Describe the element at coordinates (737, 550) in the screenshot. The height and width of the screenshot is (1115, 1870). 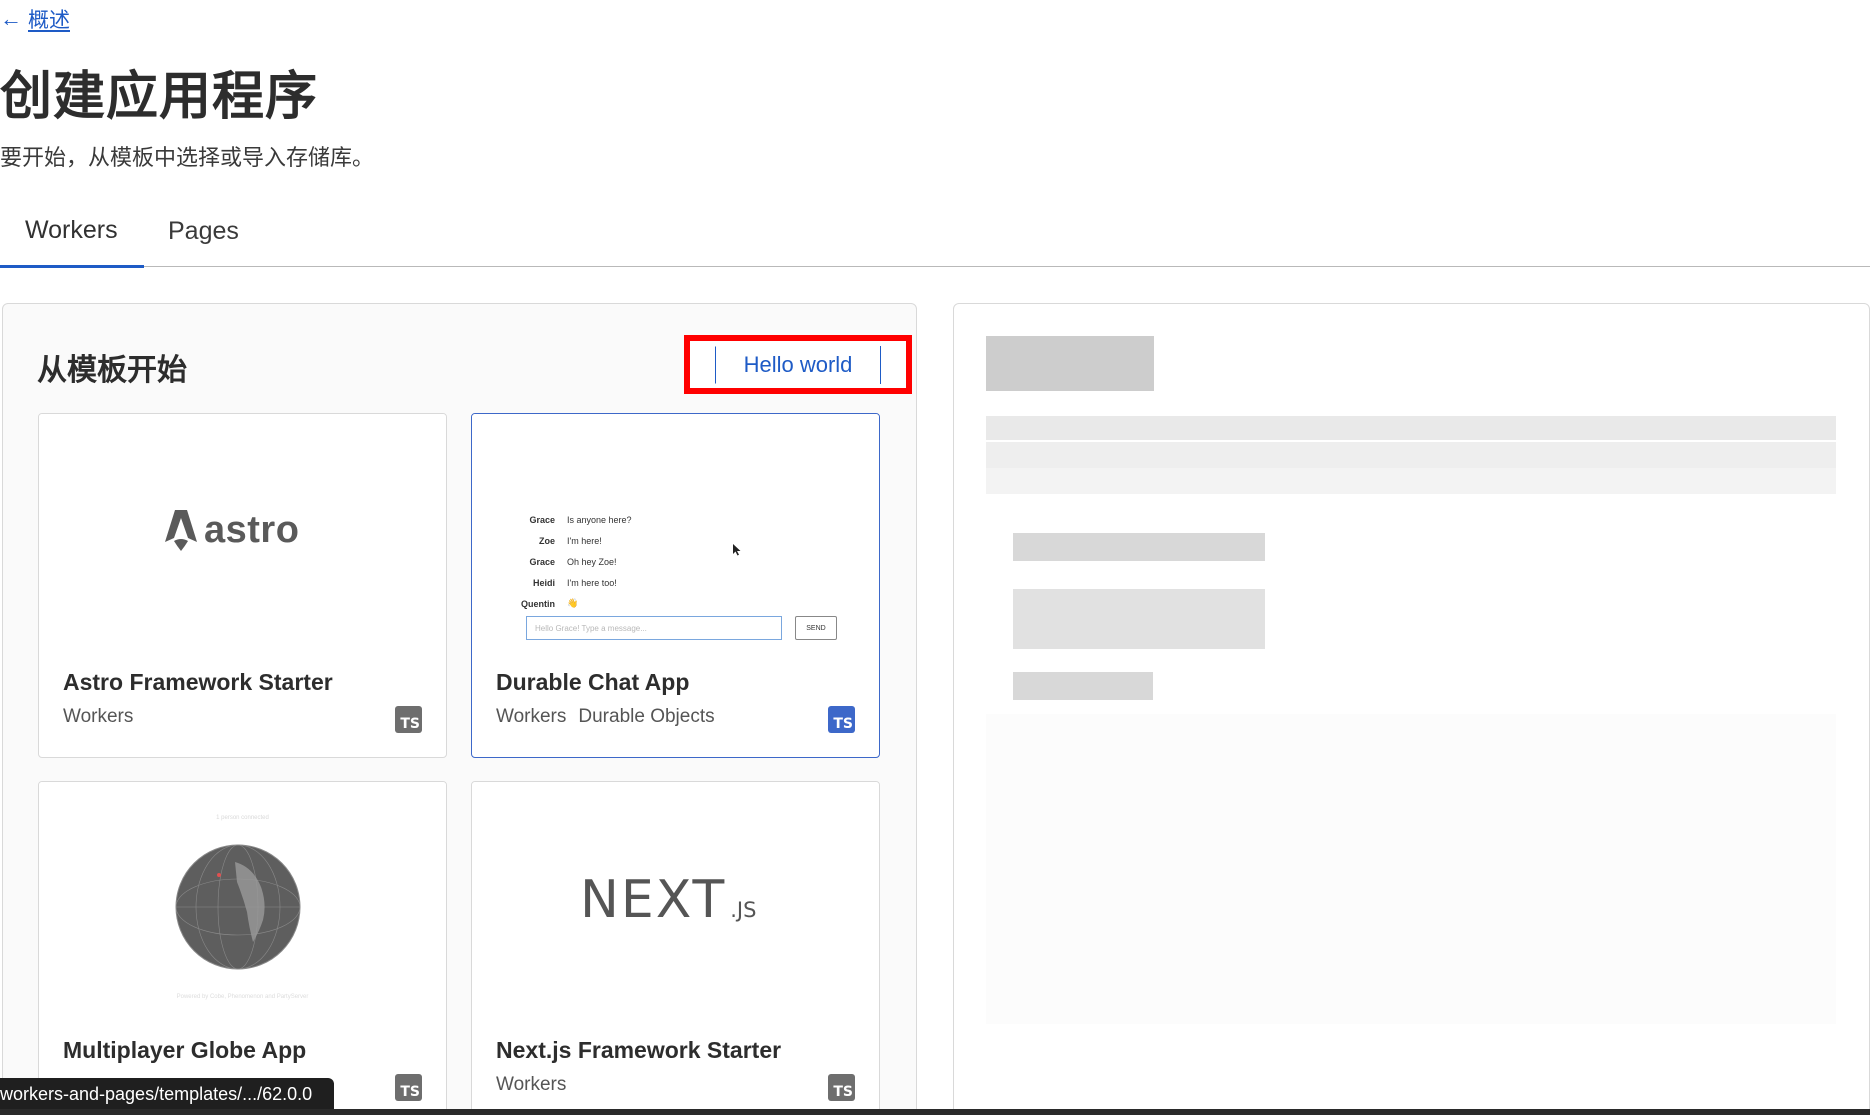
I see `mouse-cursor-icon` at that location.